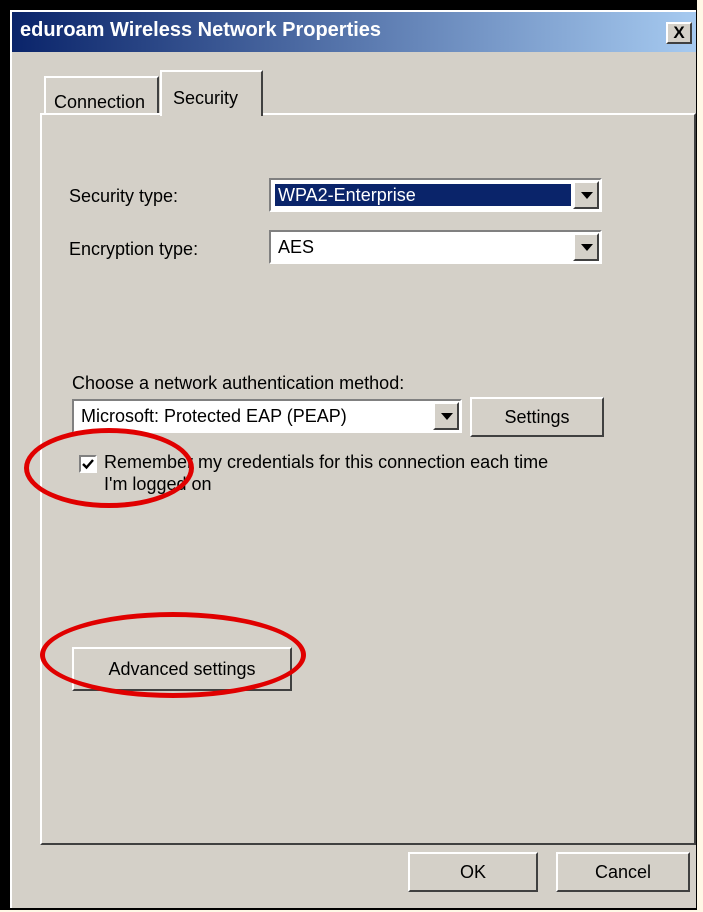 The width and height of the screenshot is (703, 912). Describe the element at coordinates (134, 249) in the screenshot. I see `encryption-type-label: Encryption type:` at that location.